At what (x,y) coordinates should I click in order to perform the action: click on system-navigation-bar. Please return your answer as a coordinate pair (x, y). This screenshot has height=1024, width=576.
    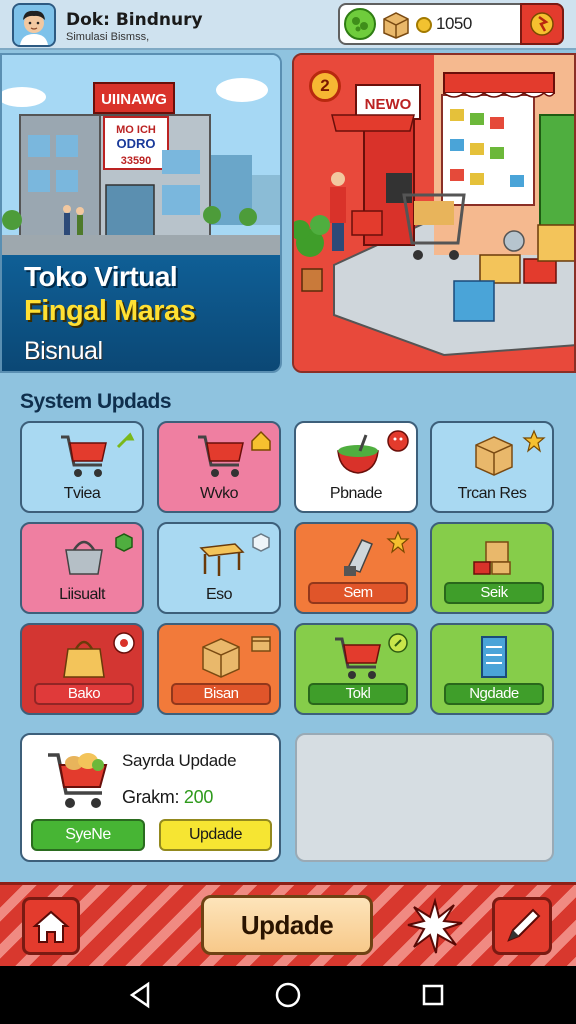
    Looking at the image, I should click on (288, 995).